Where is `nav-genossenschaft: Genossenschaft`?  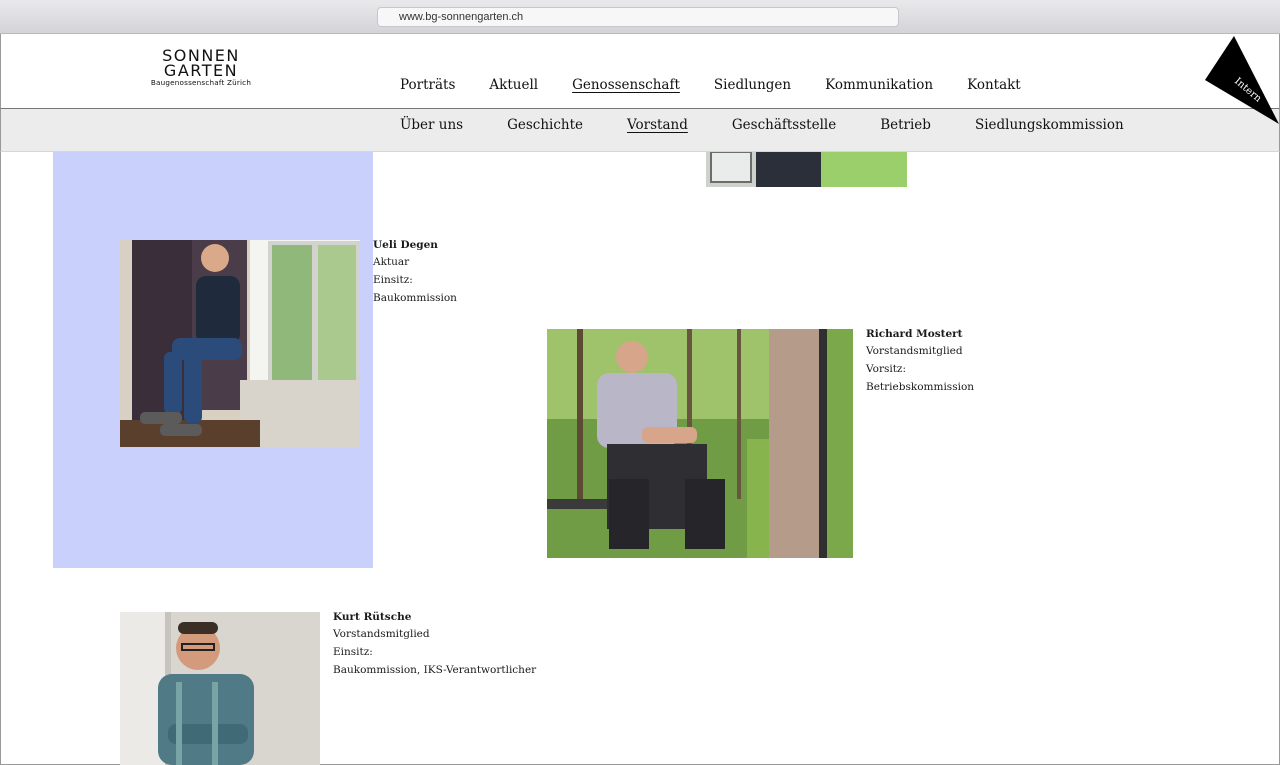 nav-genossenschaft: Genossenschaft is located at coordinates (626, 85).